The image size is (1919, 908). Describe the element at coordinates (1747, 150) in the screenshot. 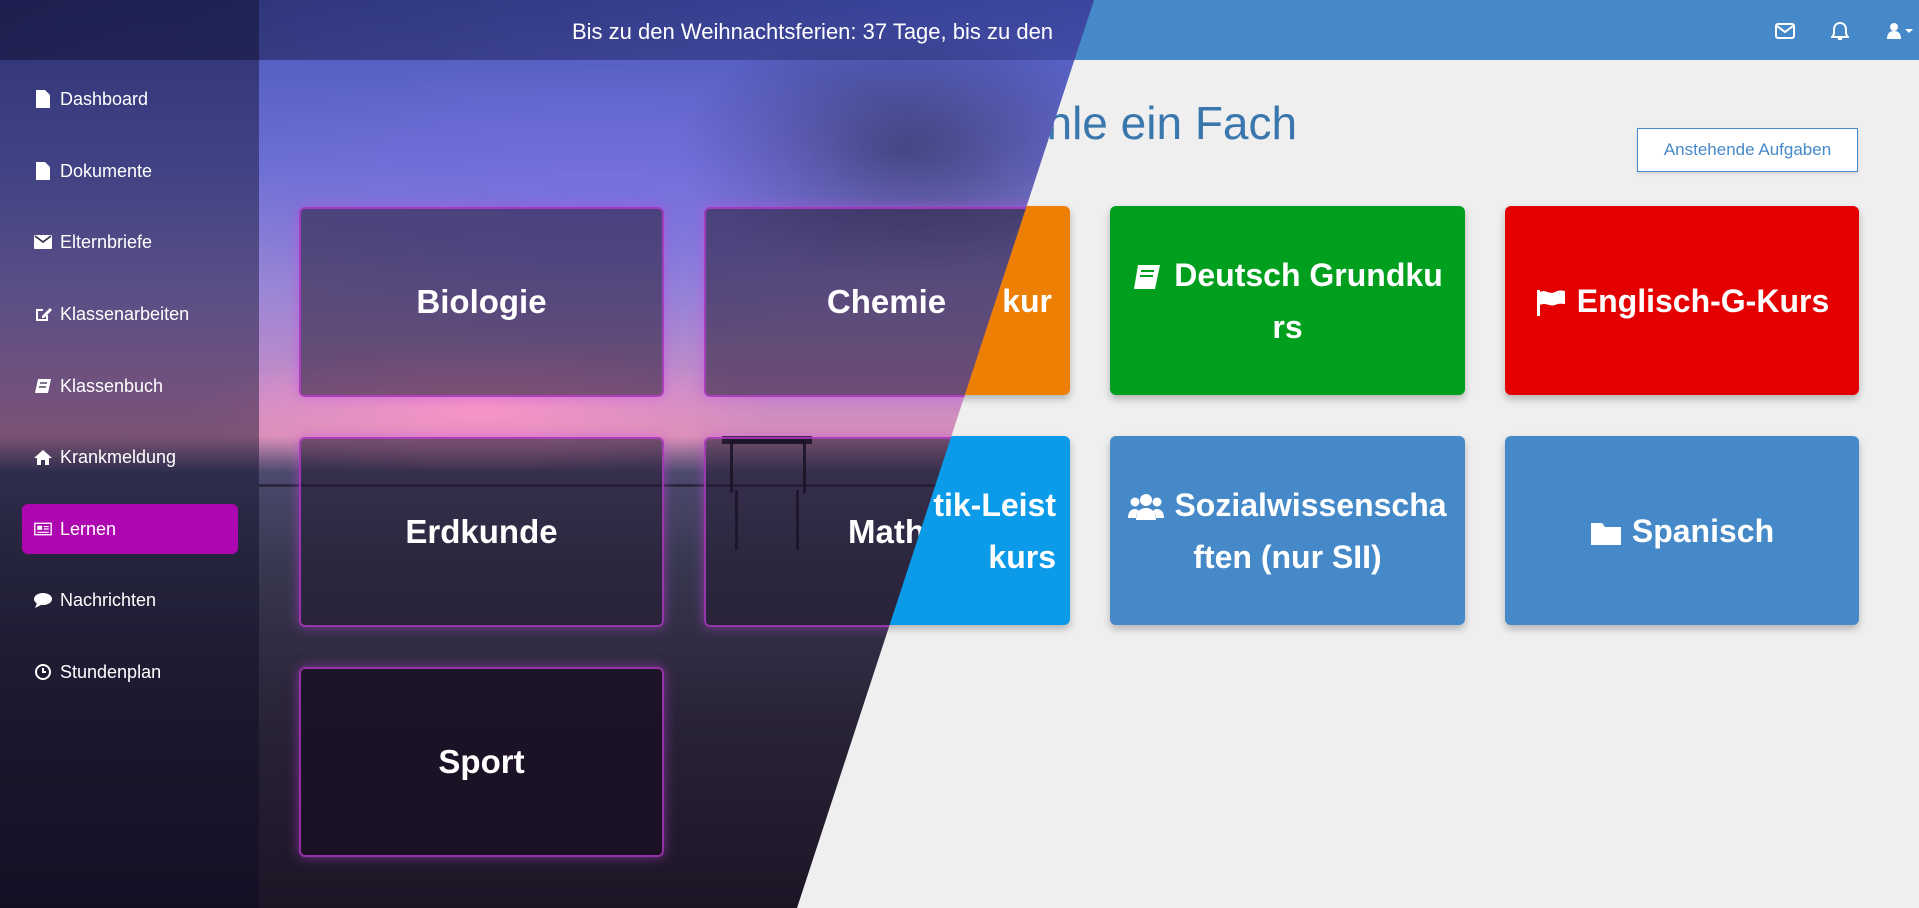

I see `upcoming-tasks-button: Anstehende Aufgaben` at that location.